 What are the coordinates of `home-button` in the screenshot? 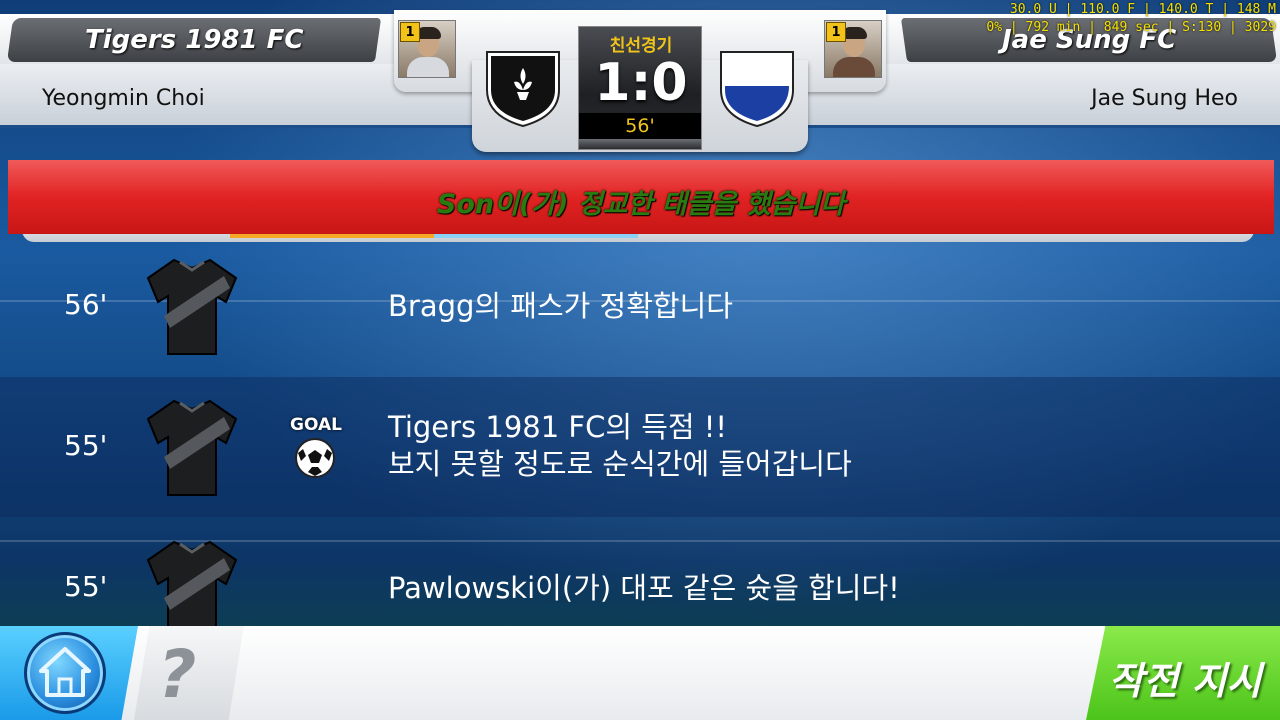 It's located at (65, 673).